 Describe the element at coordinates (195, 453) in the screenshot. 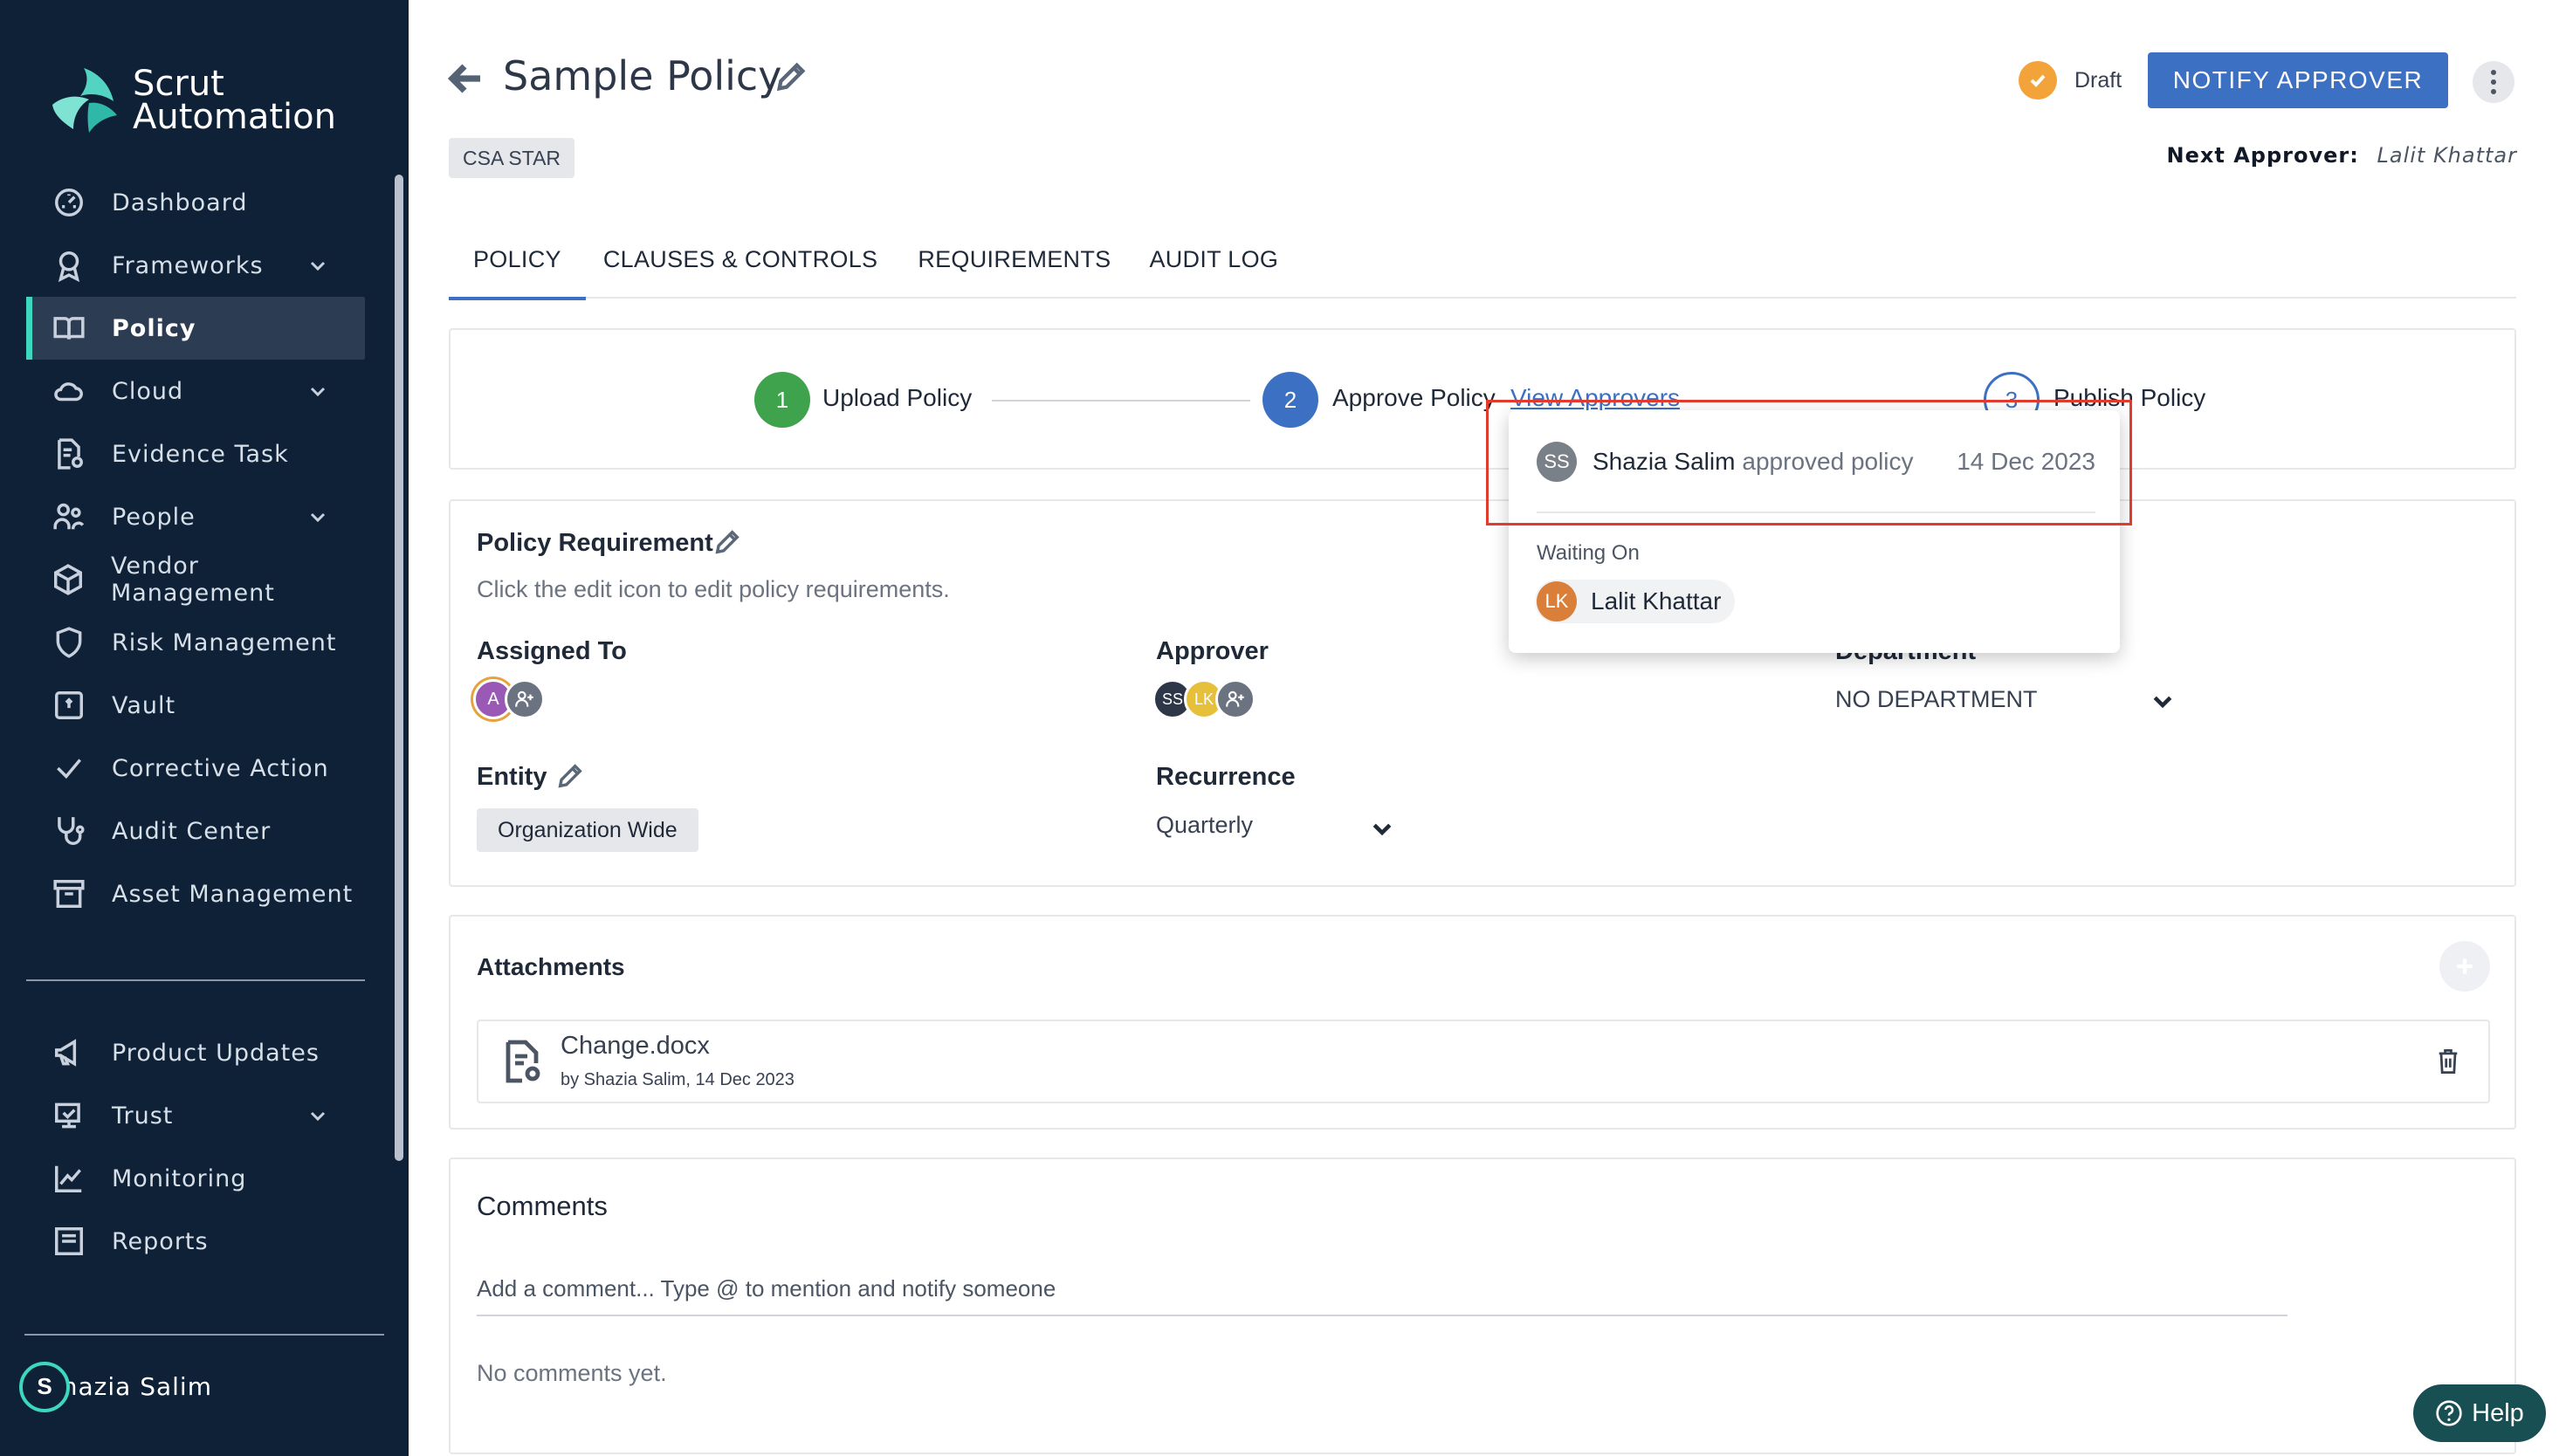

I see `sidebar-item-evidence-task: Evidence Task` at that location.